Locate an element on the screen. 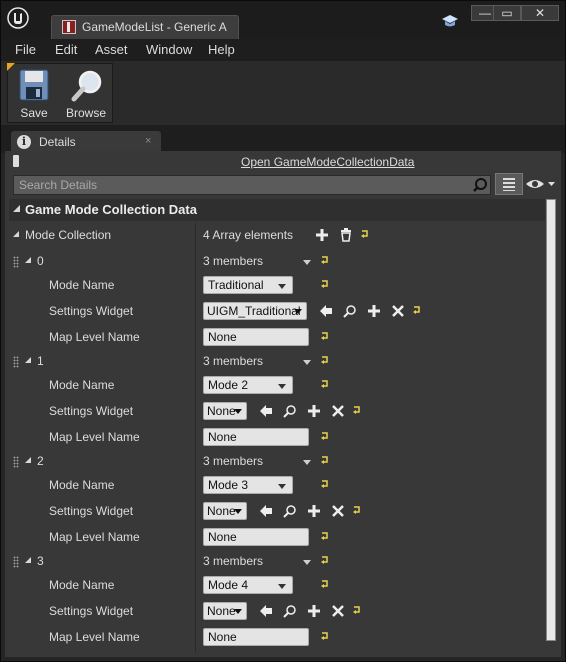 Image resolution: width=566 pixels, height=662 pixels. mode-name-combo: Mode 2 is located at coordinates (248, 385).